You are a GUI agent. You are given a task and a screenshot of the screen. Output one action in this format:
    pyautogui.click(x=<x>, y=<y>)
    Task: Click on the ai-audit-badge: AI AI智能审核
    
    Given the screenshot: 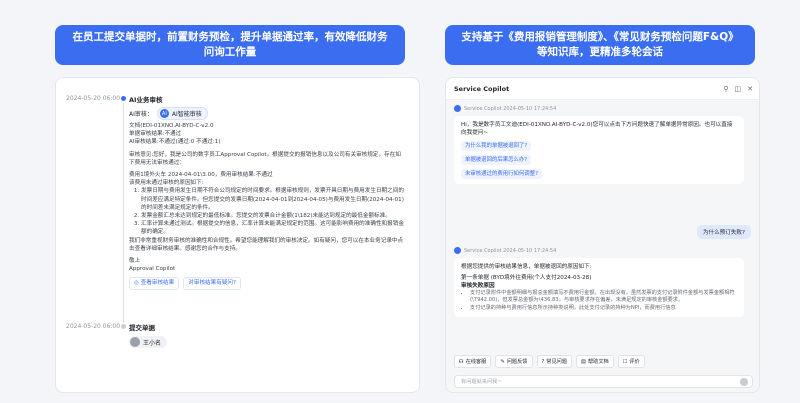 What is the action you would take?
    pyautogui.click(x=182, y=113)
    